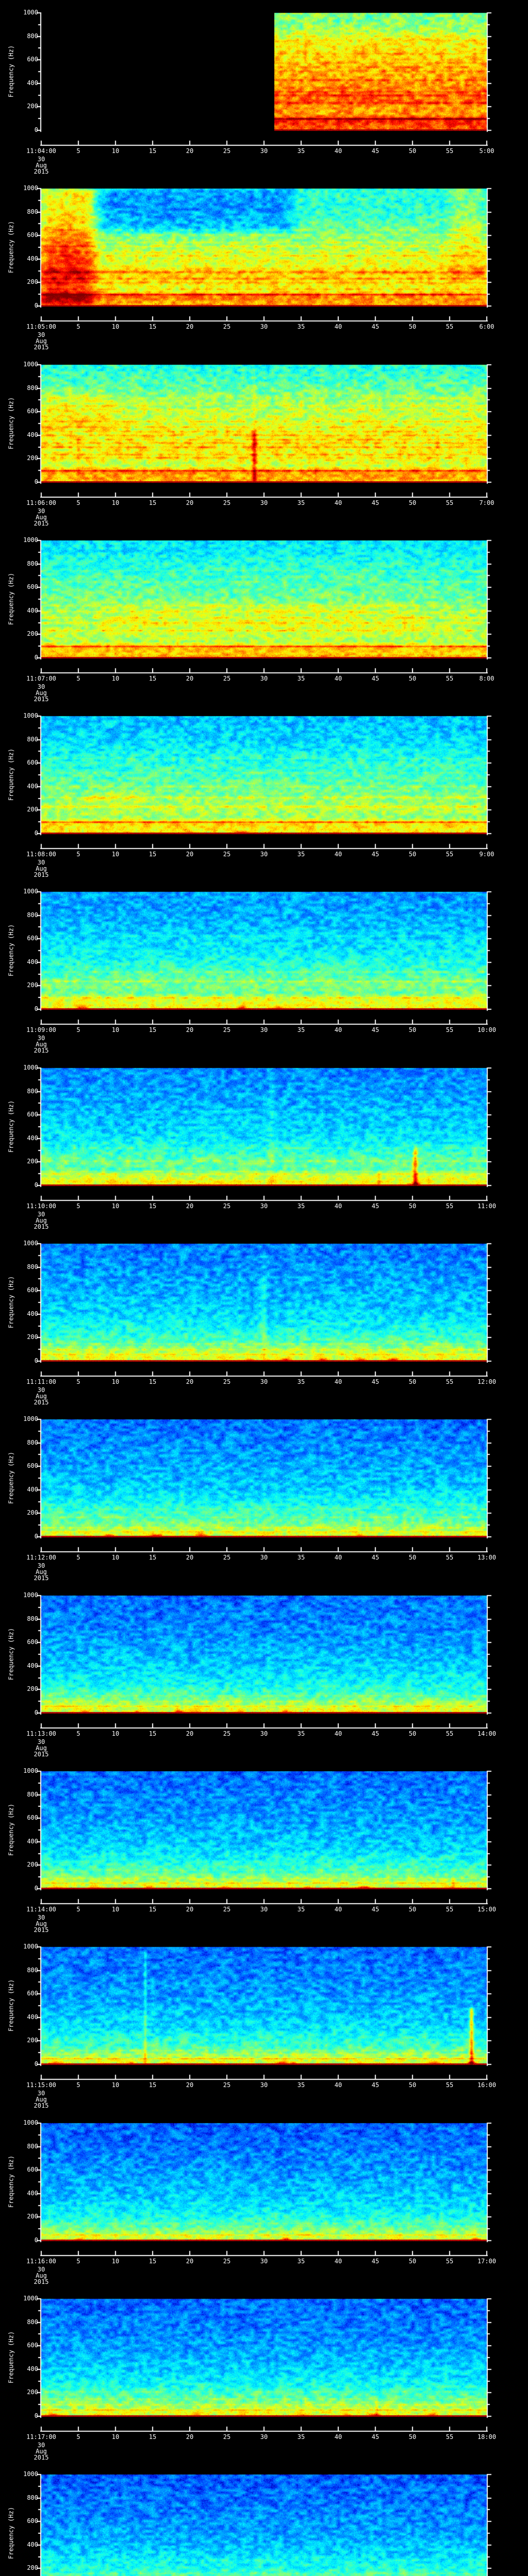  What do you see at coordinates (41, 854) in the screenshot?
I see `start-time-label: 11:08:00` at bounding box center [41, 854].